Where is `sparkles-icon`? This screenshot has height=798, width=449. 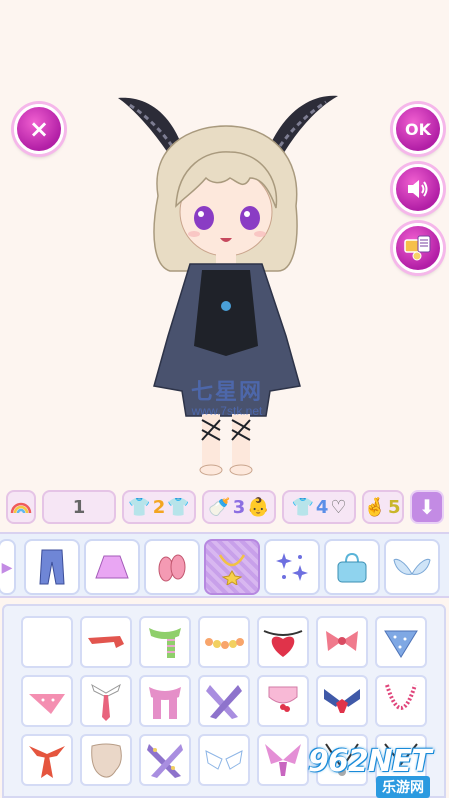 sparkles-icon is located at coordinates (292, 567).